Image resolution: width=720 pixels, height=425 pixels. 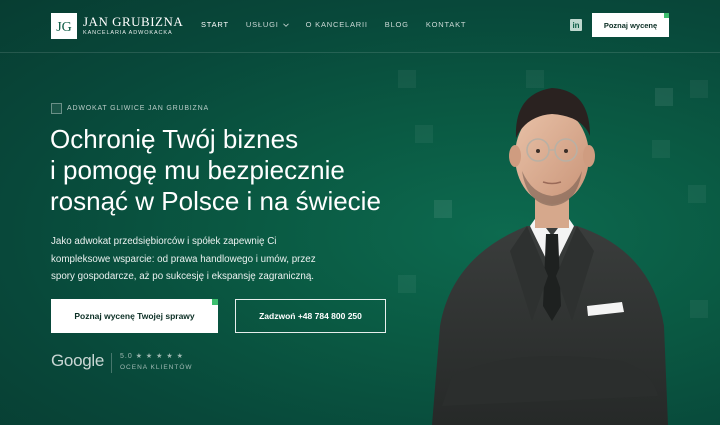 What do you see at coordinates (134, 316) in the screenshot?
I see `quote-button: Poznaj wycenę Twojej sprawy` at bounding box center [134, 316].